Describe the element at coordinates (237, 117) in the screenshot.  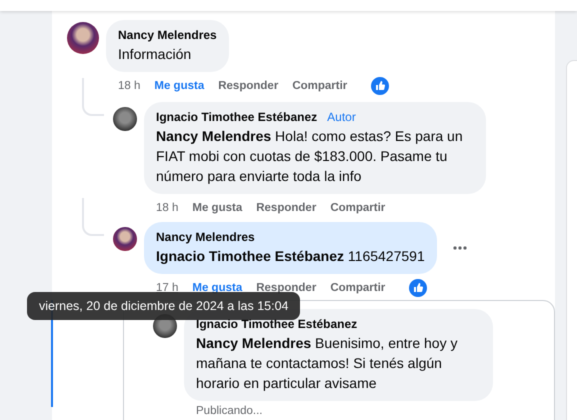
I see `author-name: Ignacio Timothee Estébanez` at that location.